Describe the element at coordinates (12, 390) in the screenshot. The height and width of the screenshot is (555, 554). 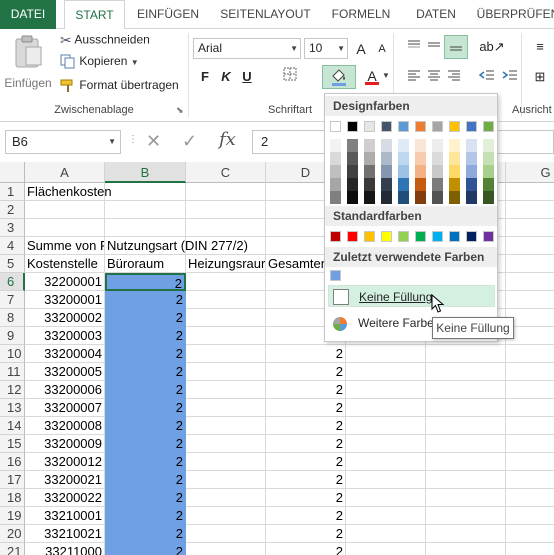
I see `row-header: 12` at that location.